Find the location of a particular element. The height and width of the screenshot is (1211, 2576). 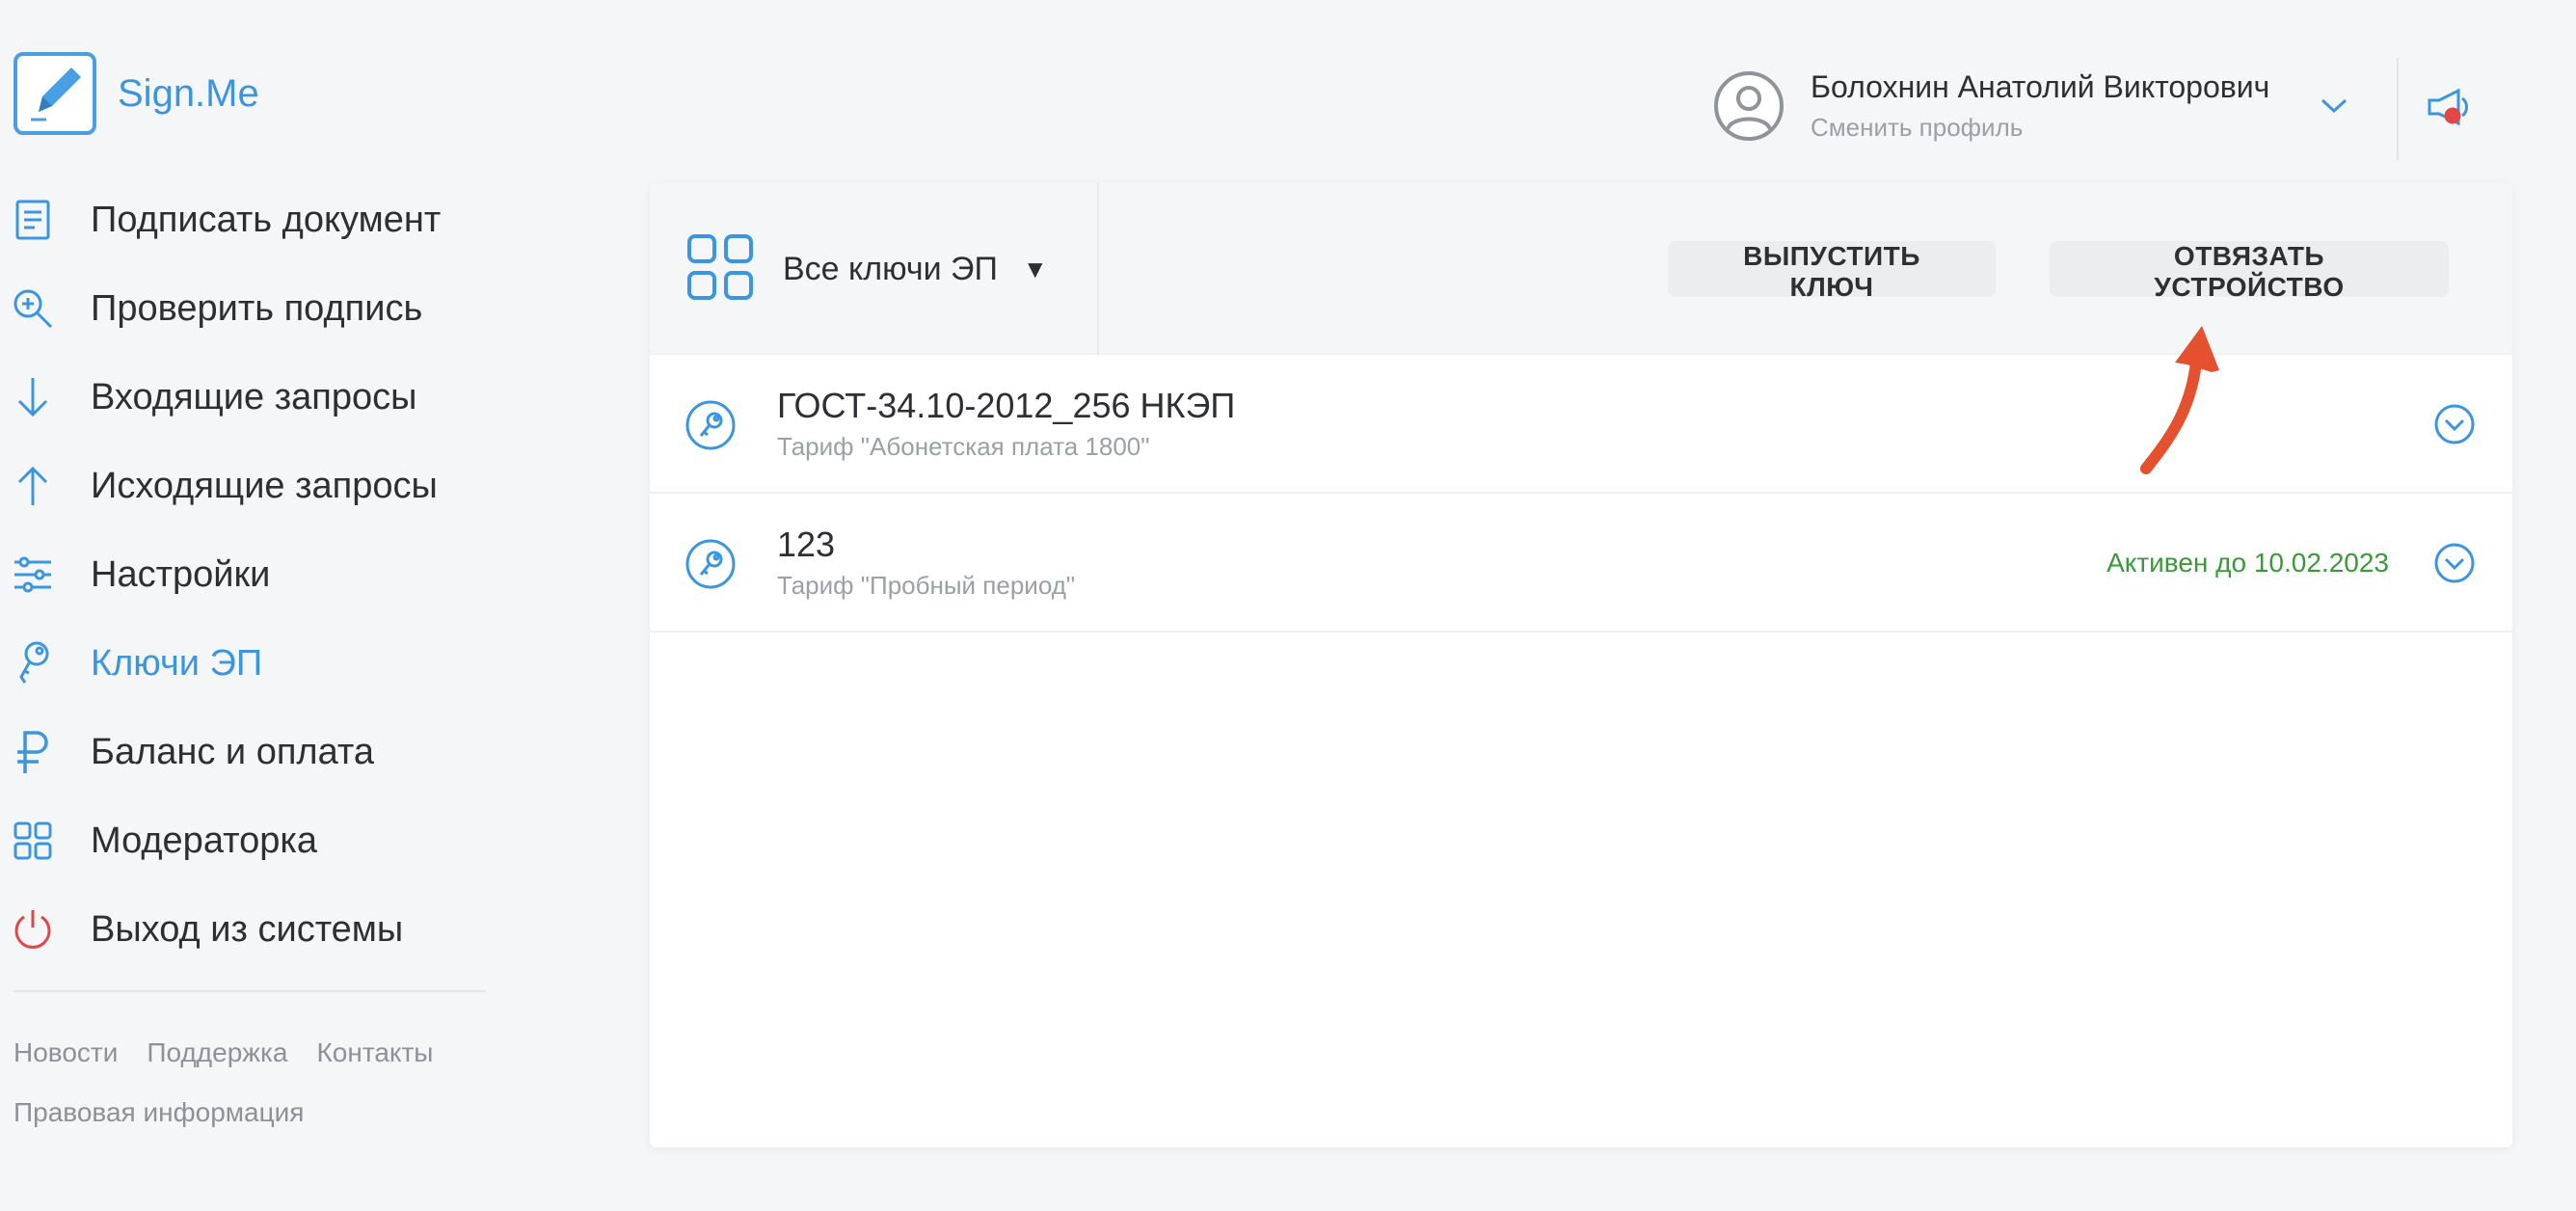

logo: Sign.Me is located at coordinates (136, 93).